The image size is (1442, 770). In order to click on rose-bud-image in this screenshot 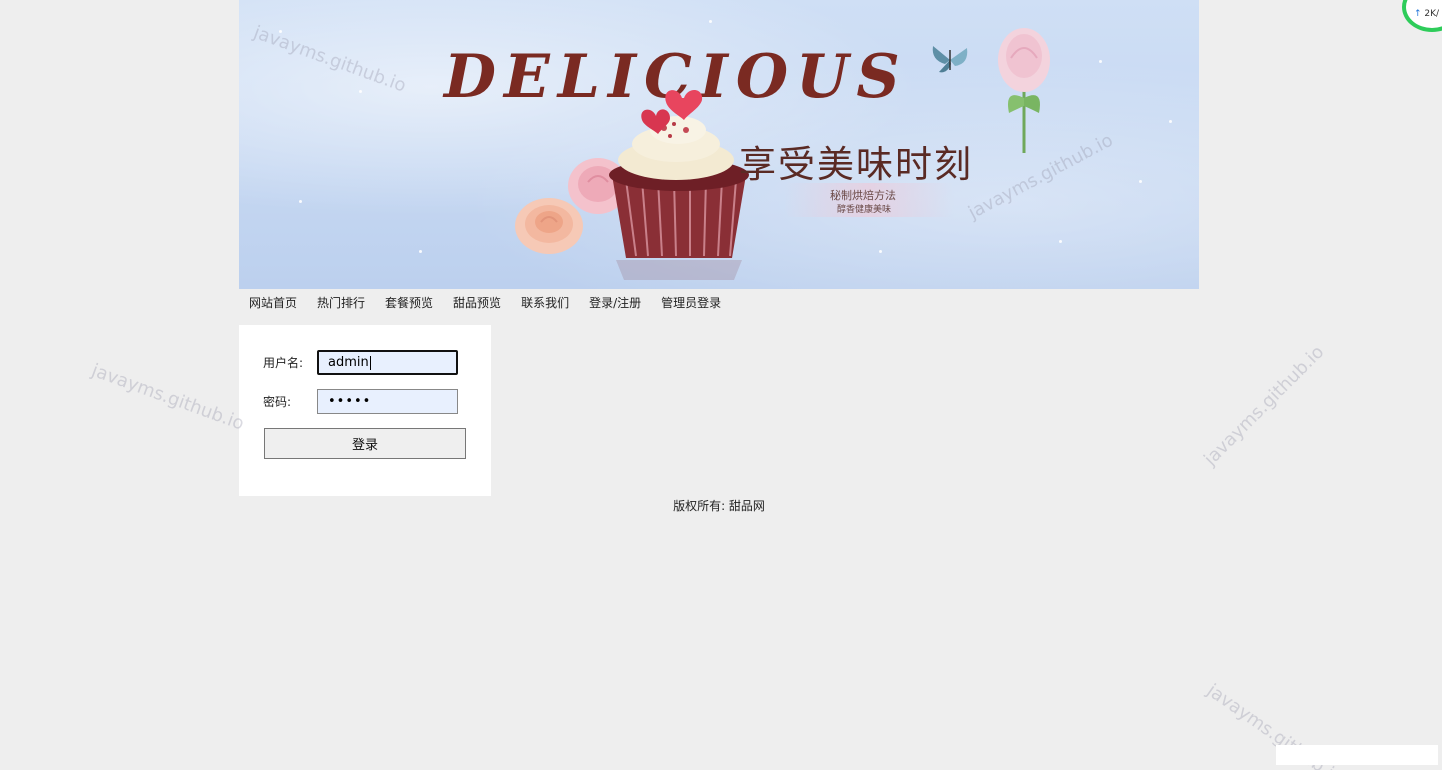, I will do `click(1024, 90)`.